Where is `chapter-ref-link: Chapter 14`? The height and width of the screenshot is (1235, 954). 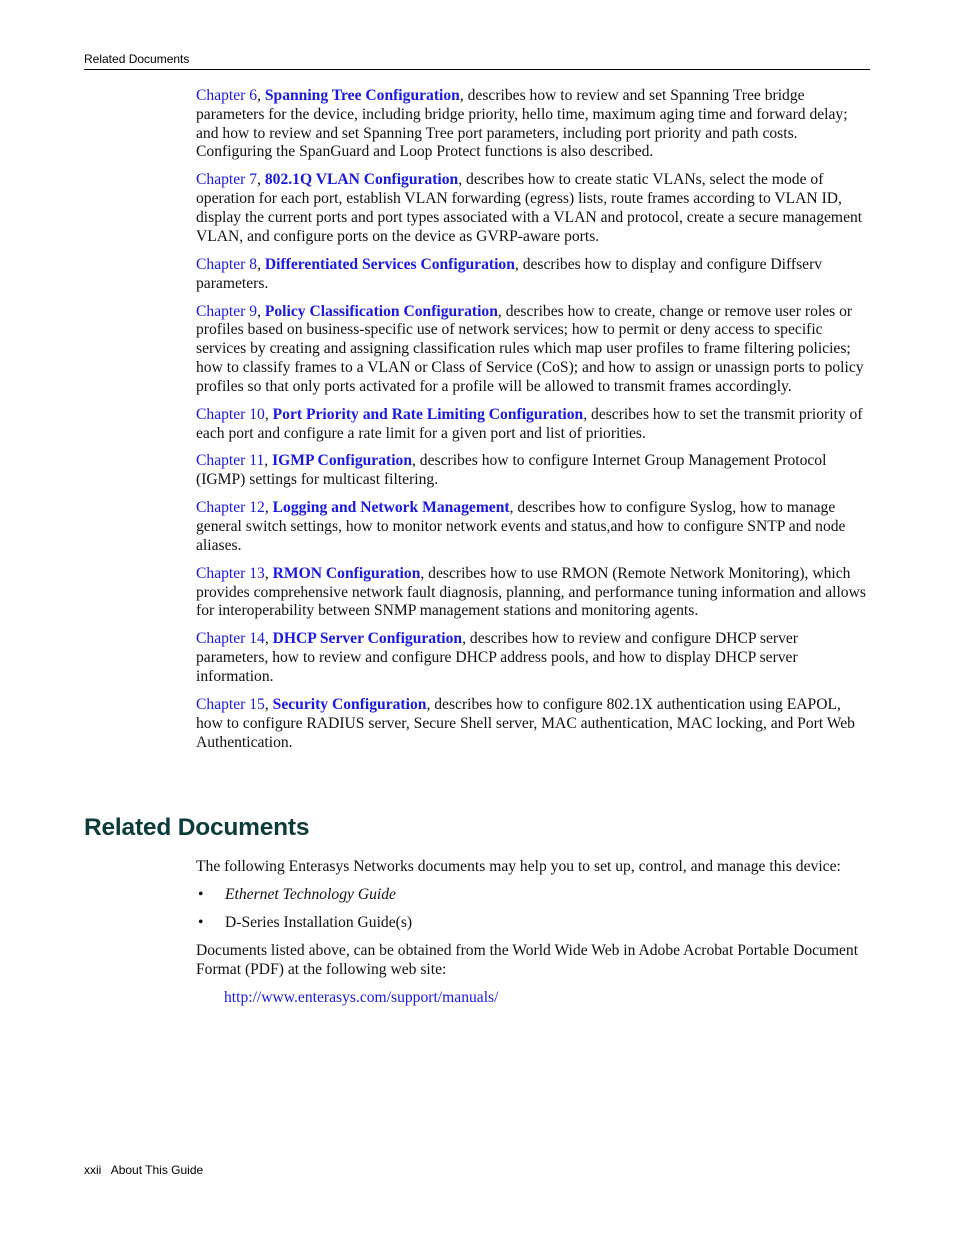 chapter-ref-link: Chapter 14 is located at coordinates (230, 638).